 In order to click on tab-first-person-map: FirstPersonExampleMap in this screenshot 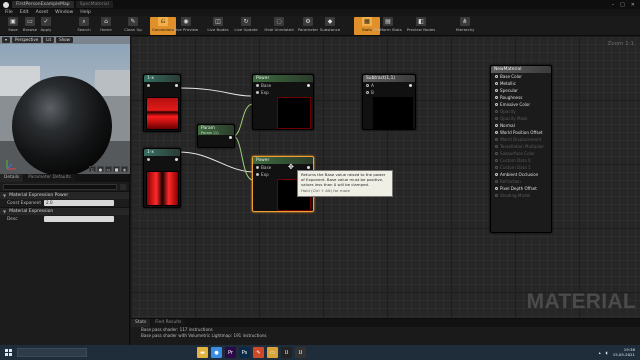, I will do `click(43, 4)`.